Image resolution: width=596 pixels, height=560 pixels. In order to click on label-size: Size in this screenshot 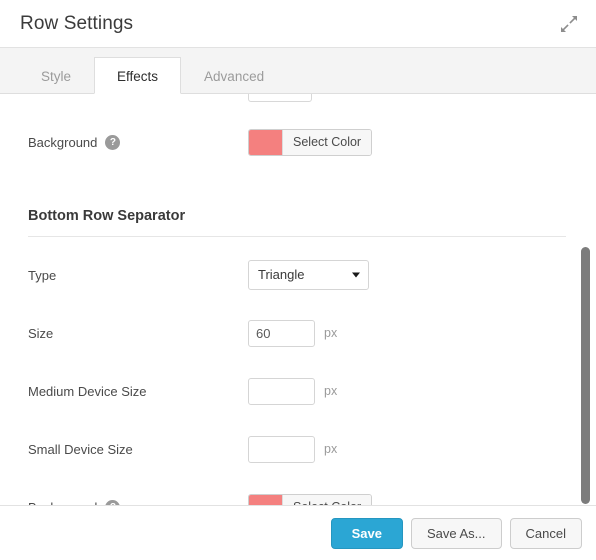, I will do `click(138, 333)`.